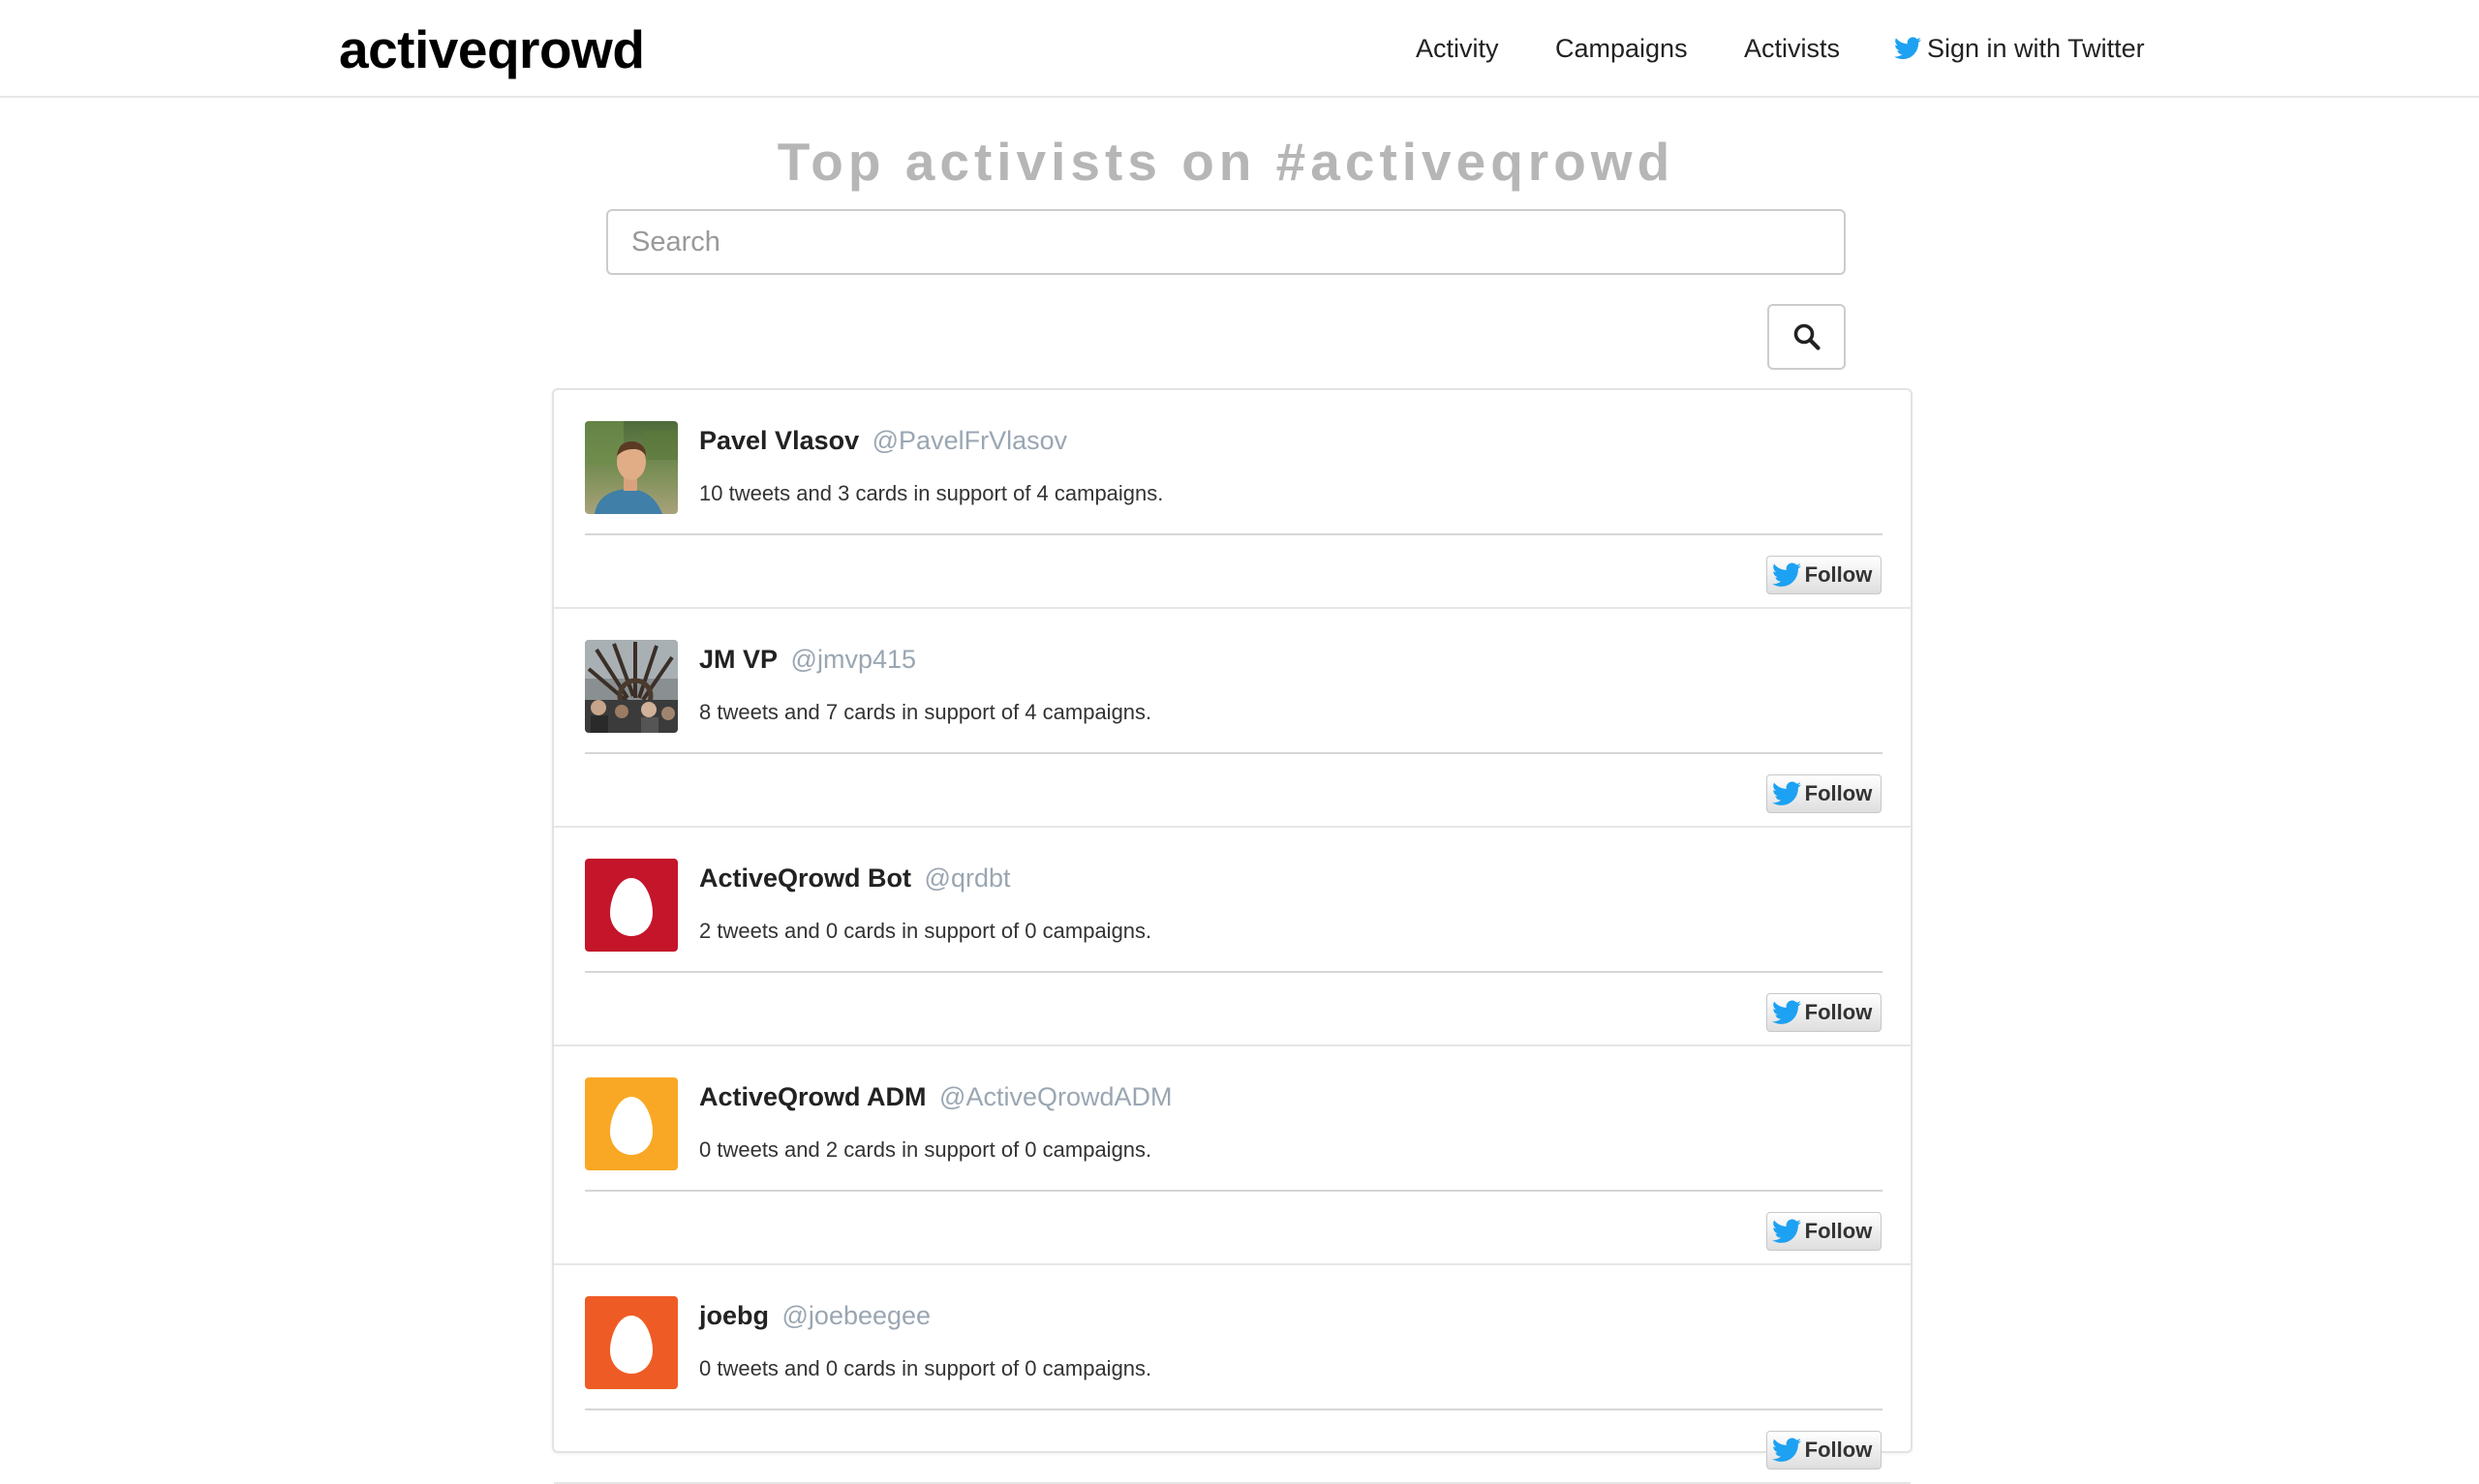 Image resolution: width=2479 pixels, height=1484 pixels. I want to click on activist-name: JM VP, so click(739, 659).